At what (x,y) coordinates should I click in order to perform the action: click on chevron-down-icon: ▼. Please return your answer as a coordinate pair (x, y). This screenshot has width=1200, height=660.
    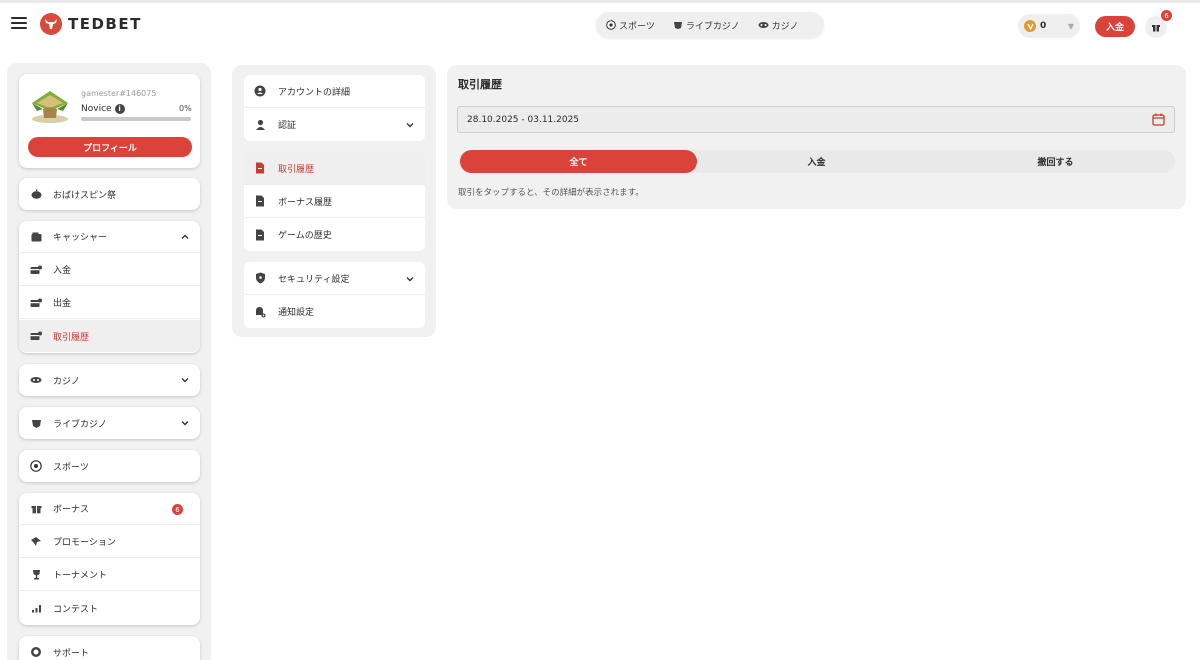
    Looking at the image, I should click on (1070, 26).